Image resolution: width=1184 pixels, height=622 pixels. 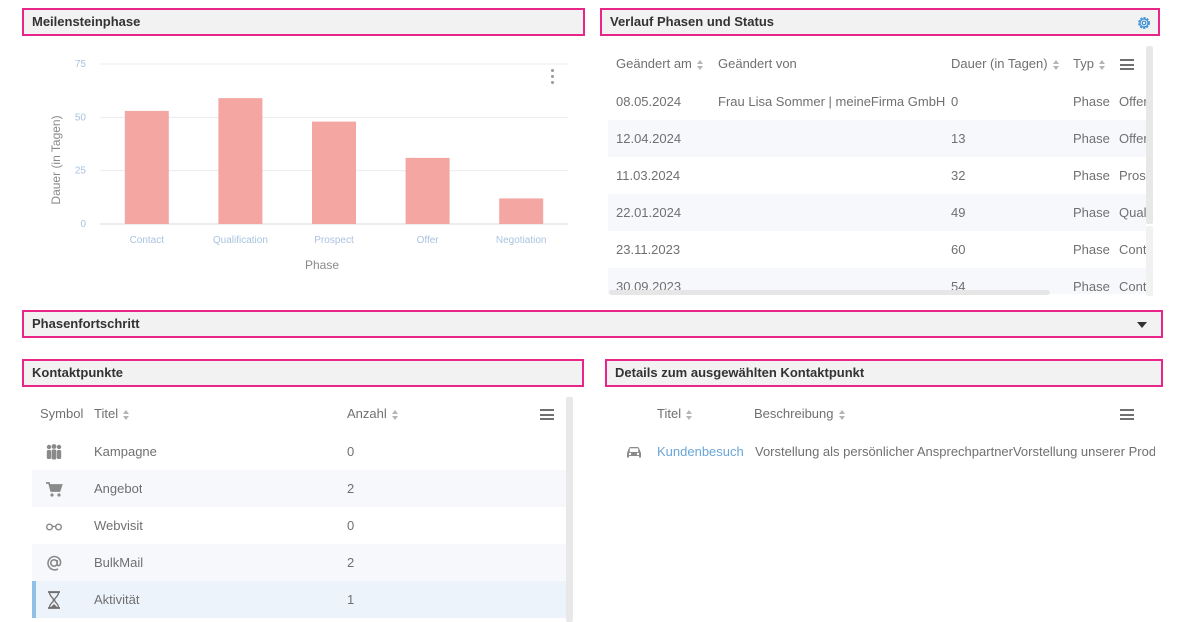 What do you see at coordinates (649, 138) in the screenshot?
I see `history-date-cell: 12.04.2024` at bounding box center [649, 138].